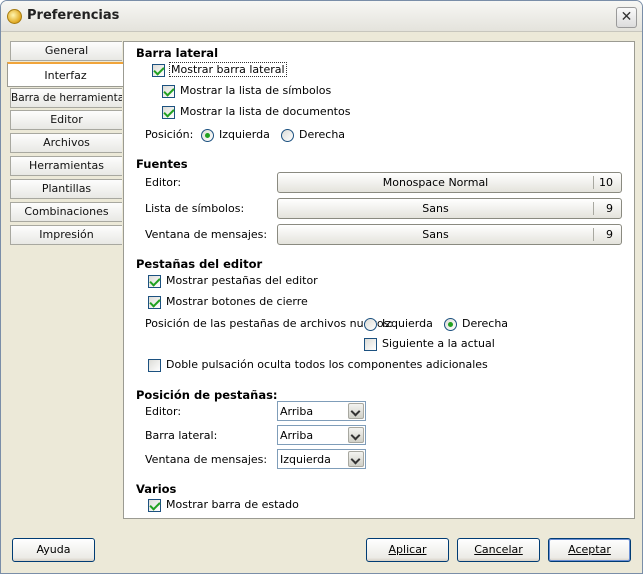  What do you see at coordinates (199, 264) in the screenshot?
I see `editor-tabs-section-title: Pestañas del editor` at bounding box center [199, 264].